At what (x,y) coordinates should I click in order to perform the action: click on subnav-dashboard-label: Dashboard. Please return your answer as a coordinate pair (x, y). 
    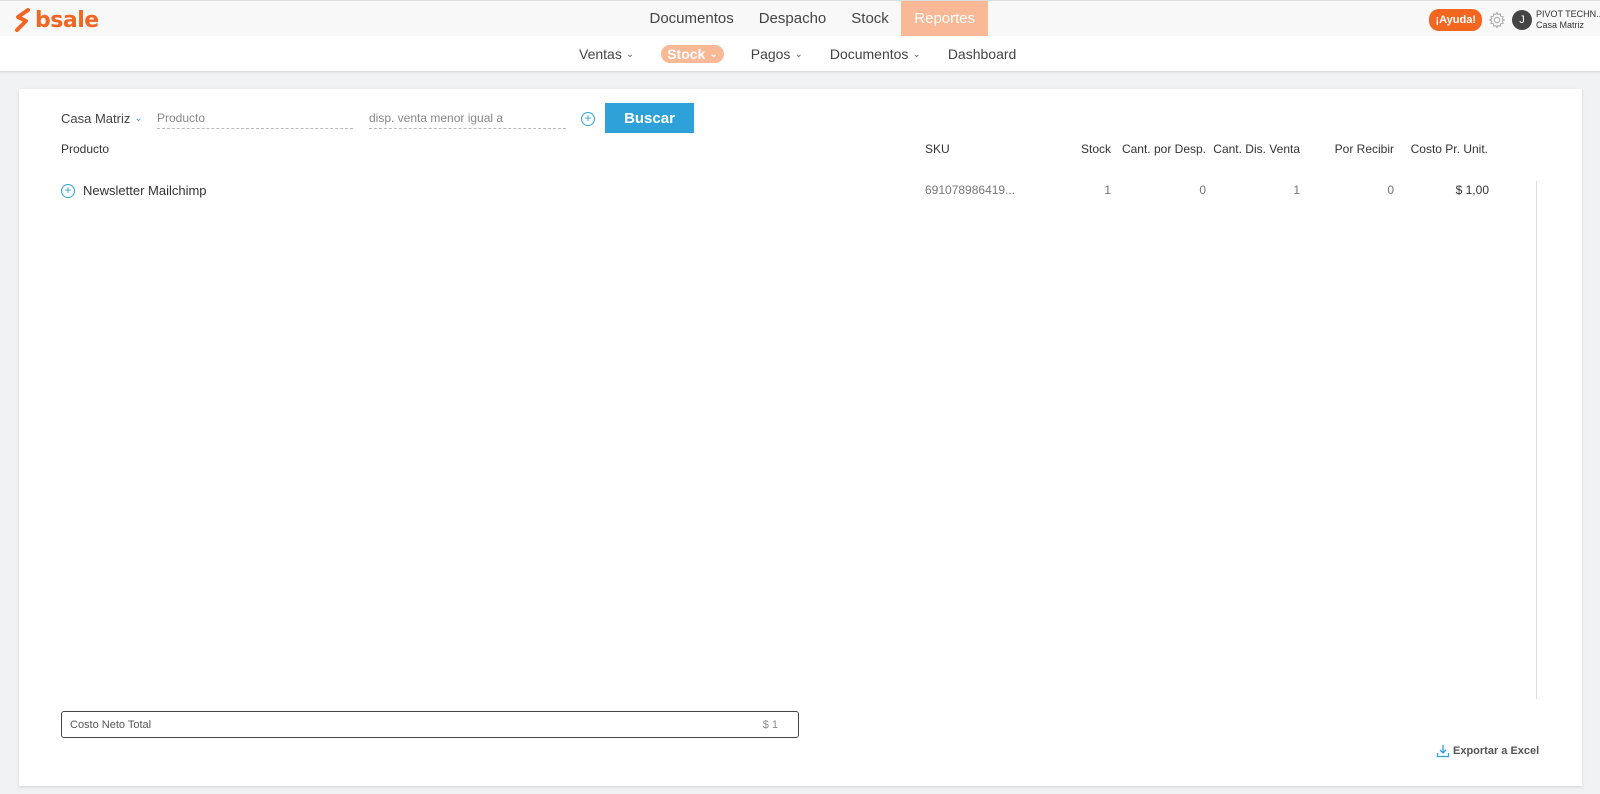
    Looking at the image, I should click on (982, 54).